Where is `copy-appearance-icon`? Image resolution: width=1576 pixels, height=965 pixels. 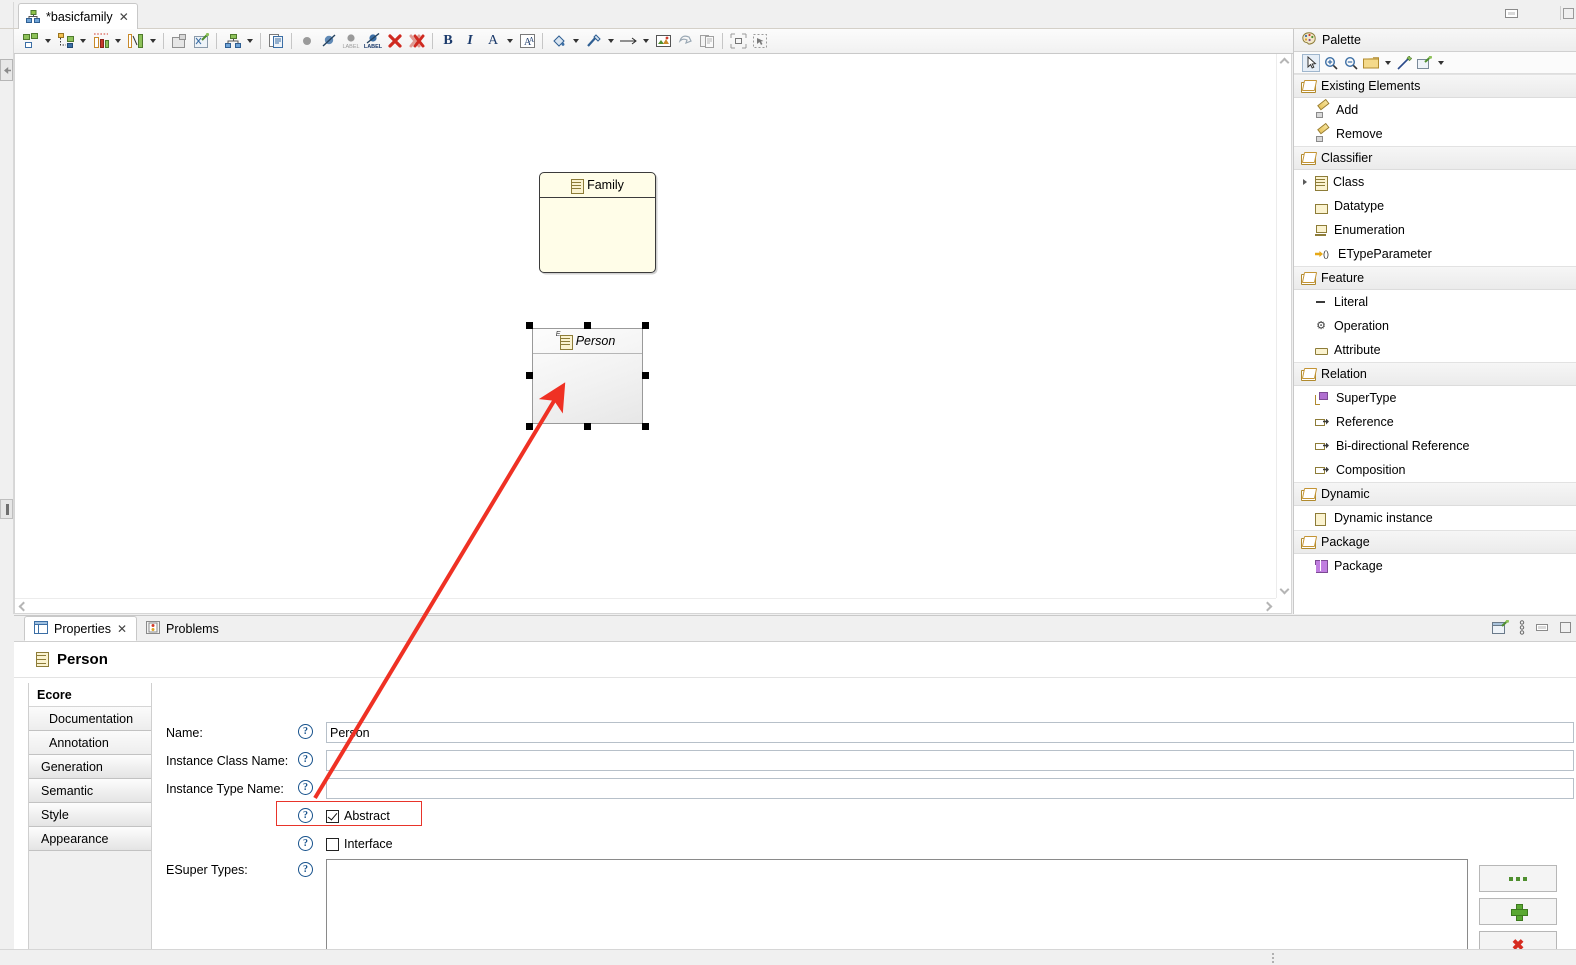 copy-appearance-icon is located at coordinates (276, 41).